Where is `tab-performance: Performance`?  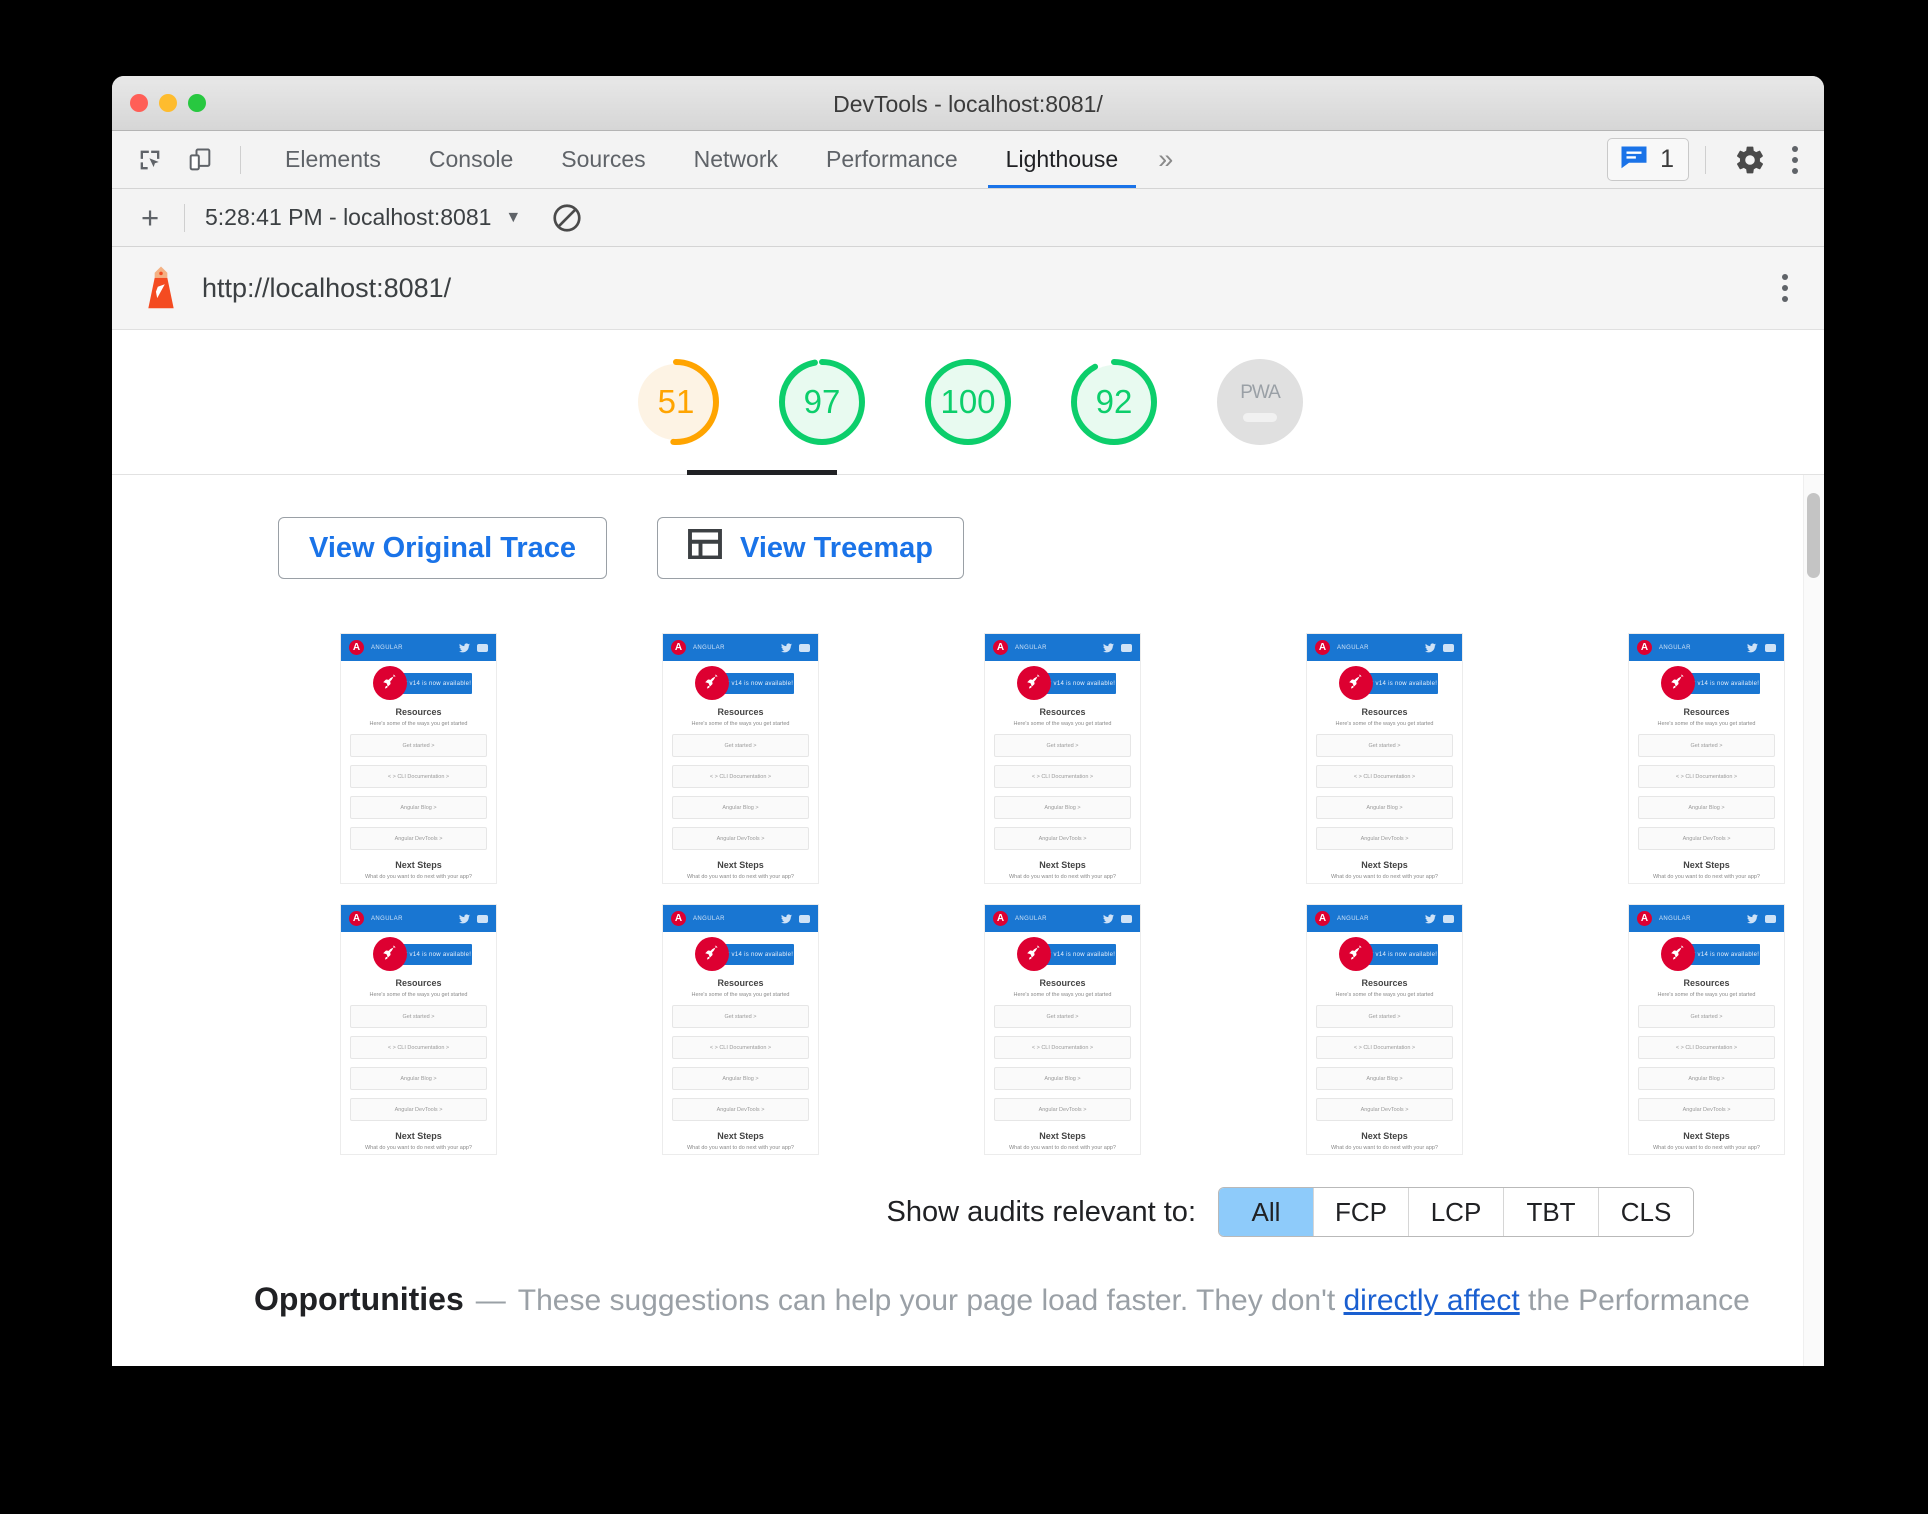
tab-performance: Performance is located at coordinates (892, 159).